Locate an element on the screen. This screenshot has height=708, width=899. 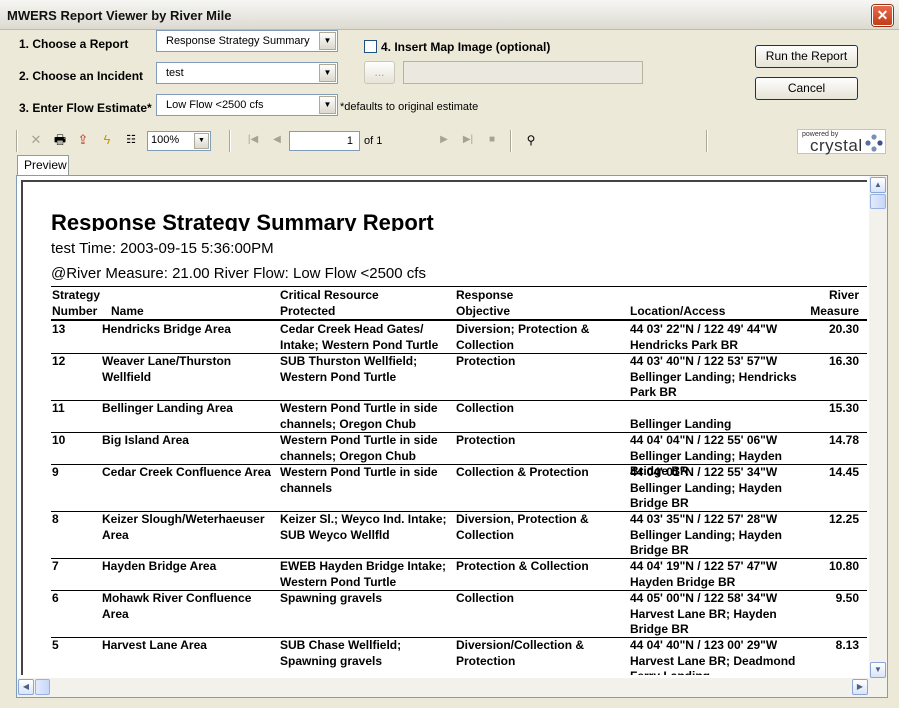
page-number-input: 1 is located at coordinates (324, 141).